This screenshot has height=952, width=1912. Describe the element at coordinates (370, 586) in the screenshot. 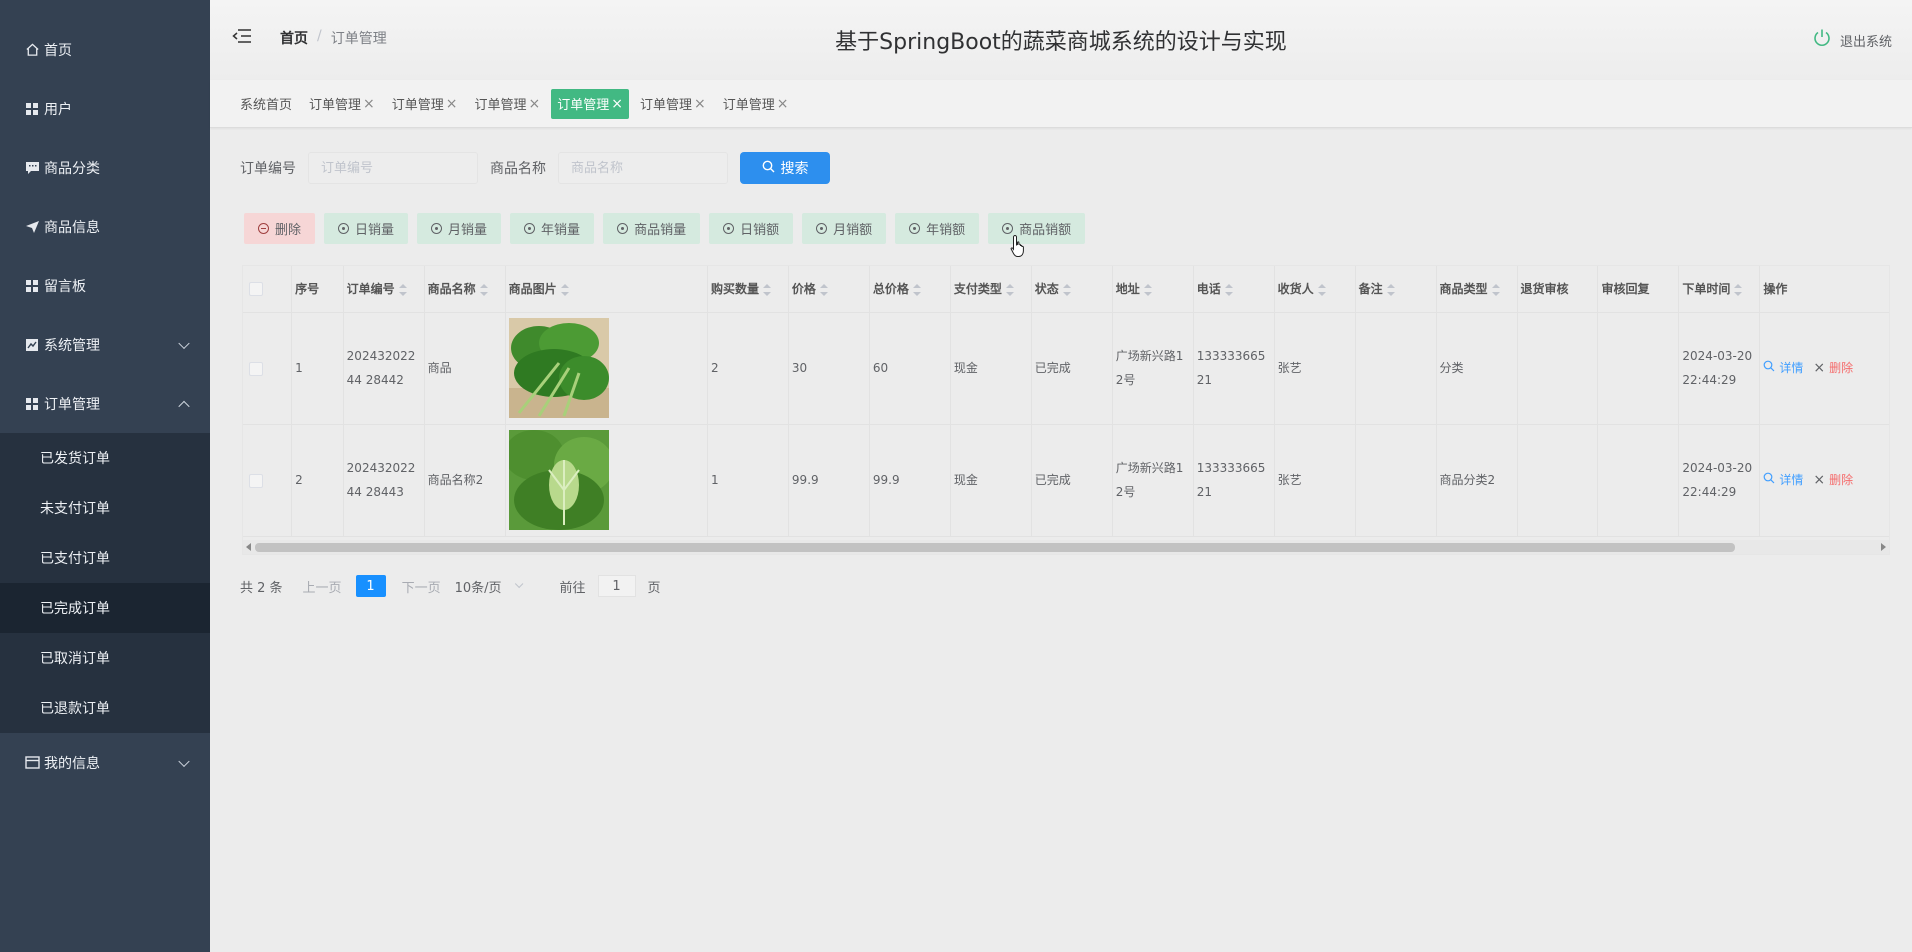

I see `page-number-button: 1` at that location.